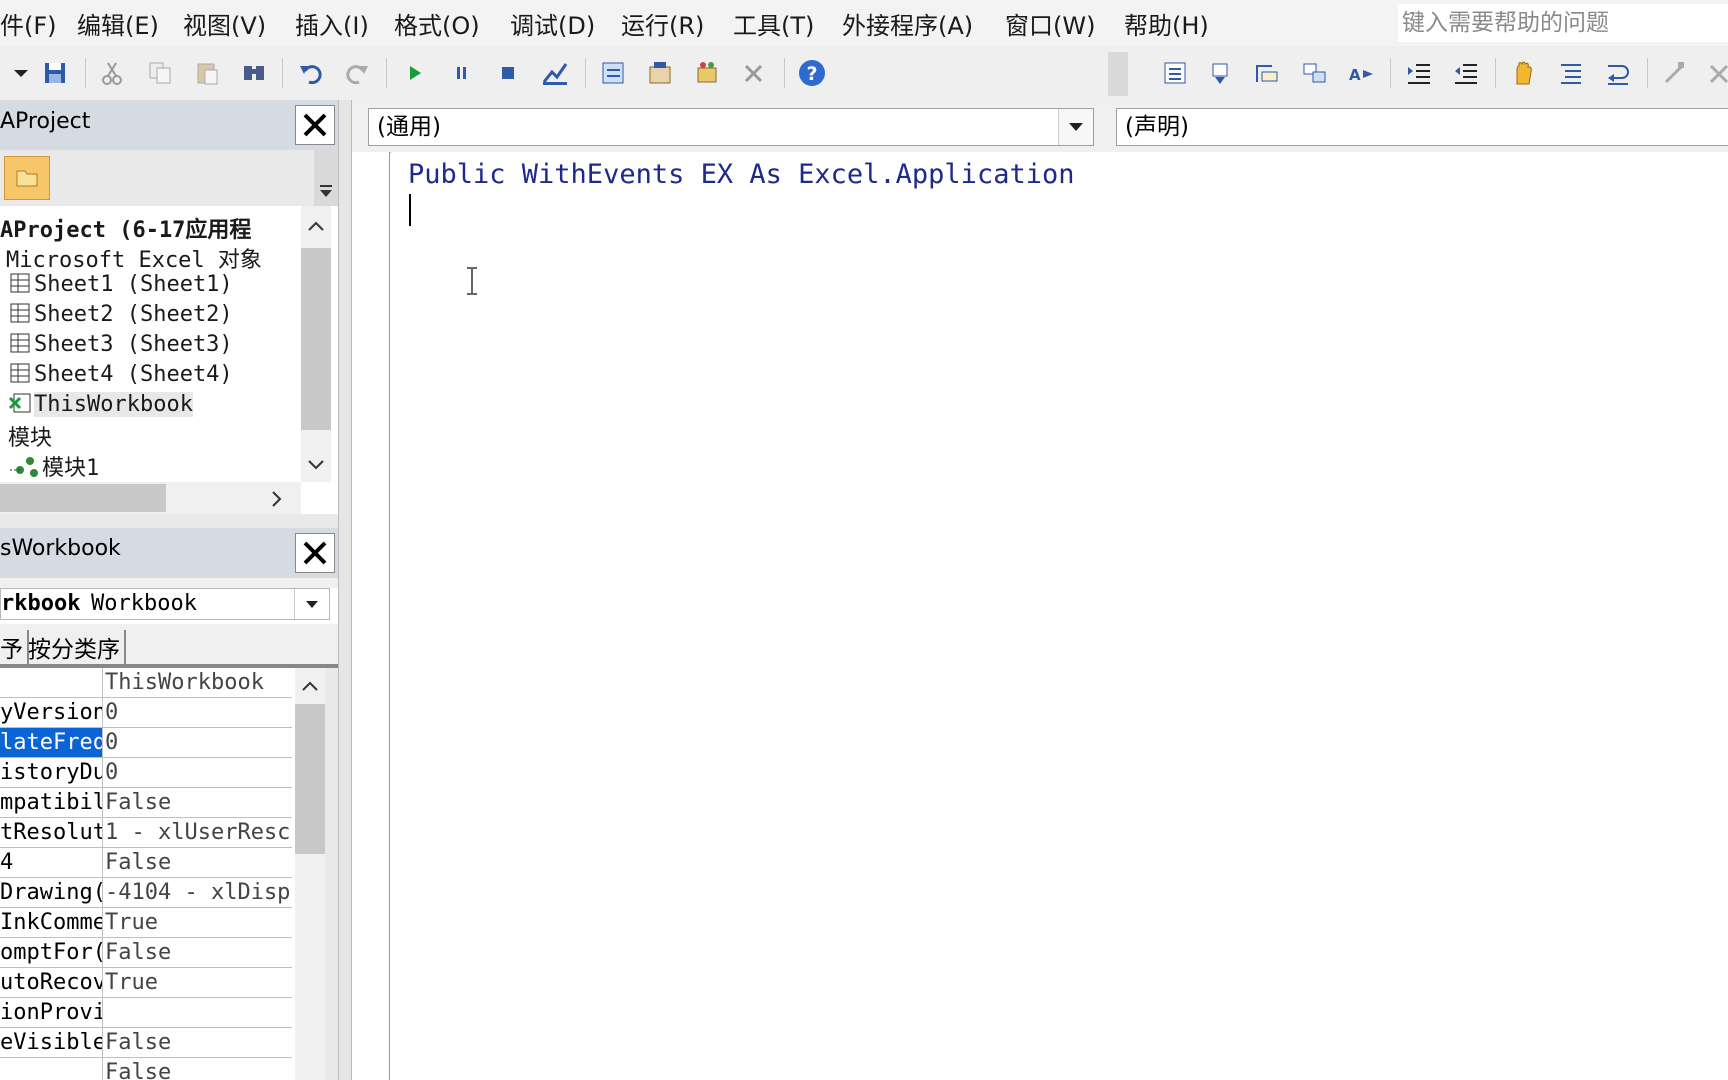  What do you see at coordinates (345, 590) in the screenshot?
I see `window-splitter` at bounding box center [345, 590].